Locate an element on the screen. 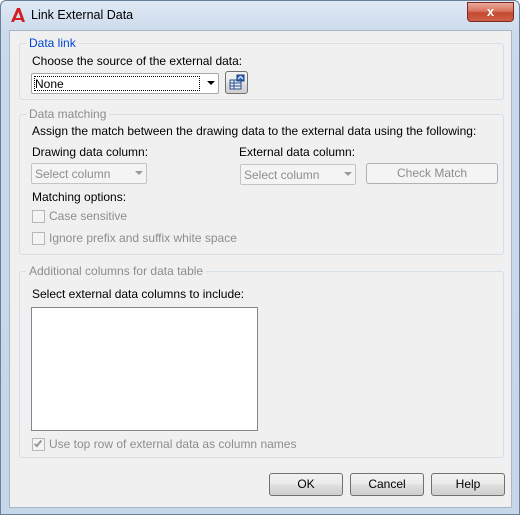 The height and width of the screenshot is (515, 520). source-value: None is located at coordinates (49, 84).